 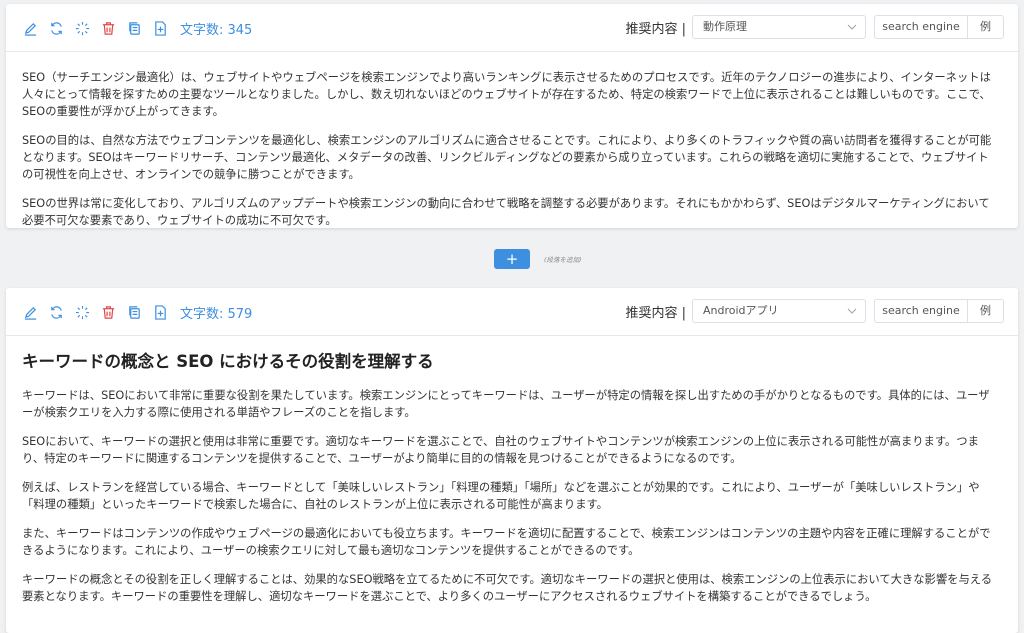 What do you see at coordinates (741, 310) in the screenshot?
I see `select-value: Androidアプリ` at bounding box center [741, 310].